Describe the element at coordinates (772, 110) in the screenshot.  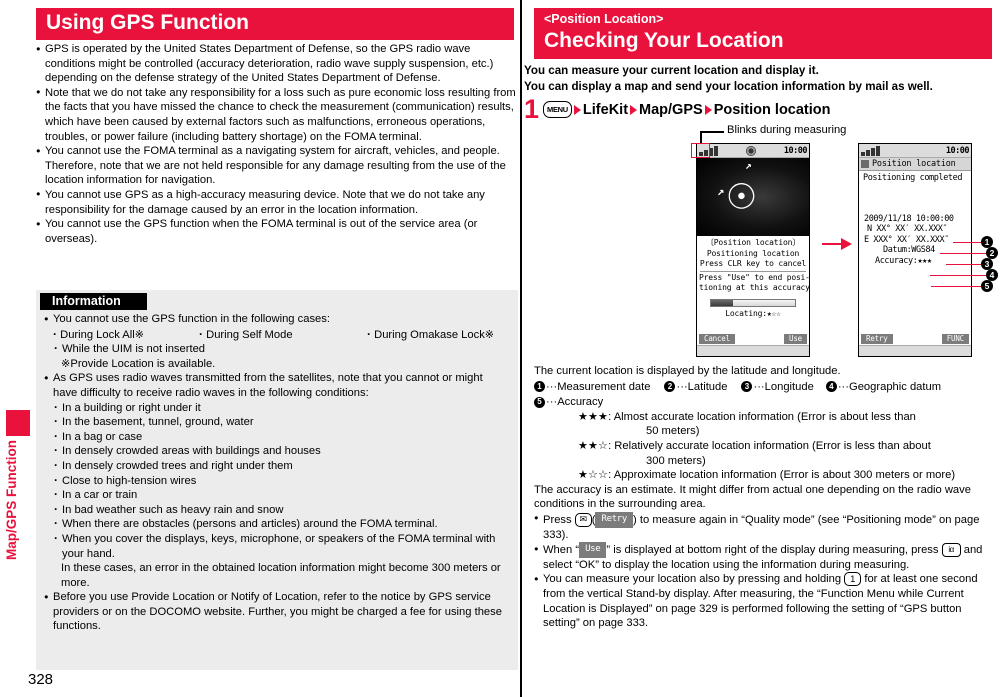
I see `step-path-item-2: Position location` at that location.